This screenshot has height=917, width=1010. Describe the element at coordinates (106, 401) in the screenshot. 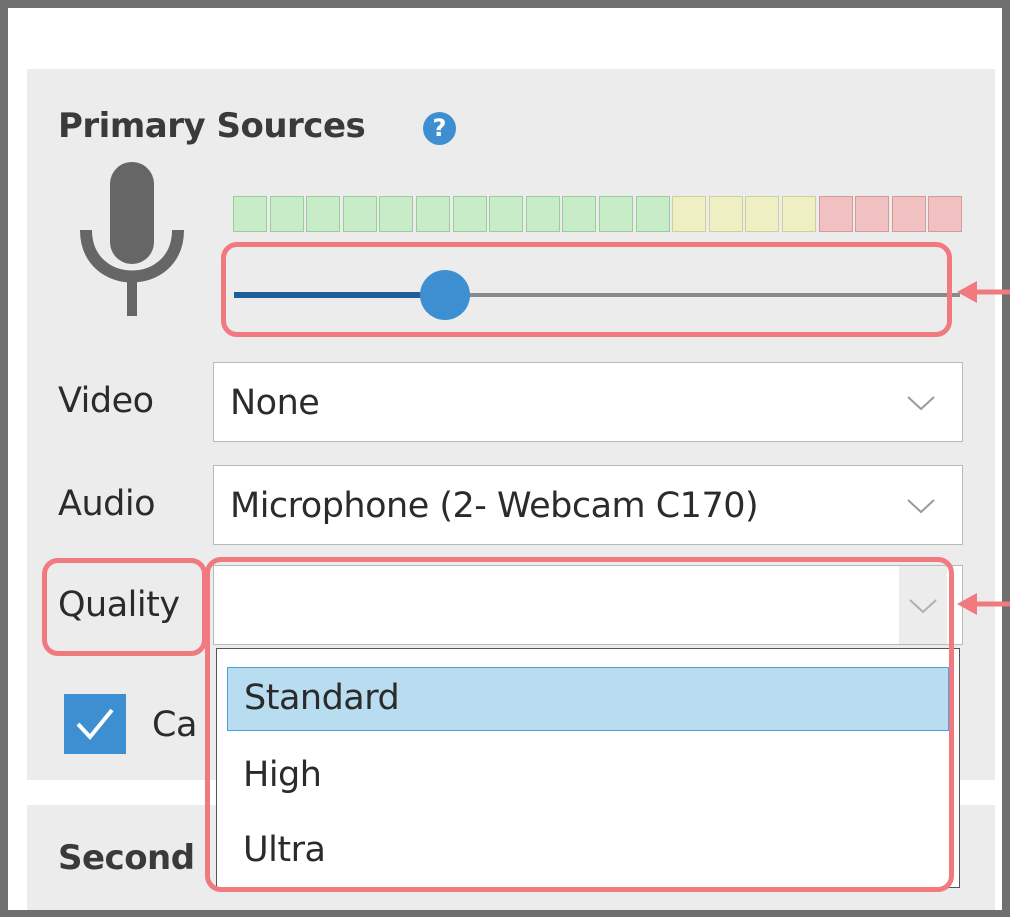

I see `video-label: Video` at that location.